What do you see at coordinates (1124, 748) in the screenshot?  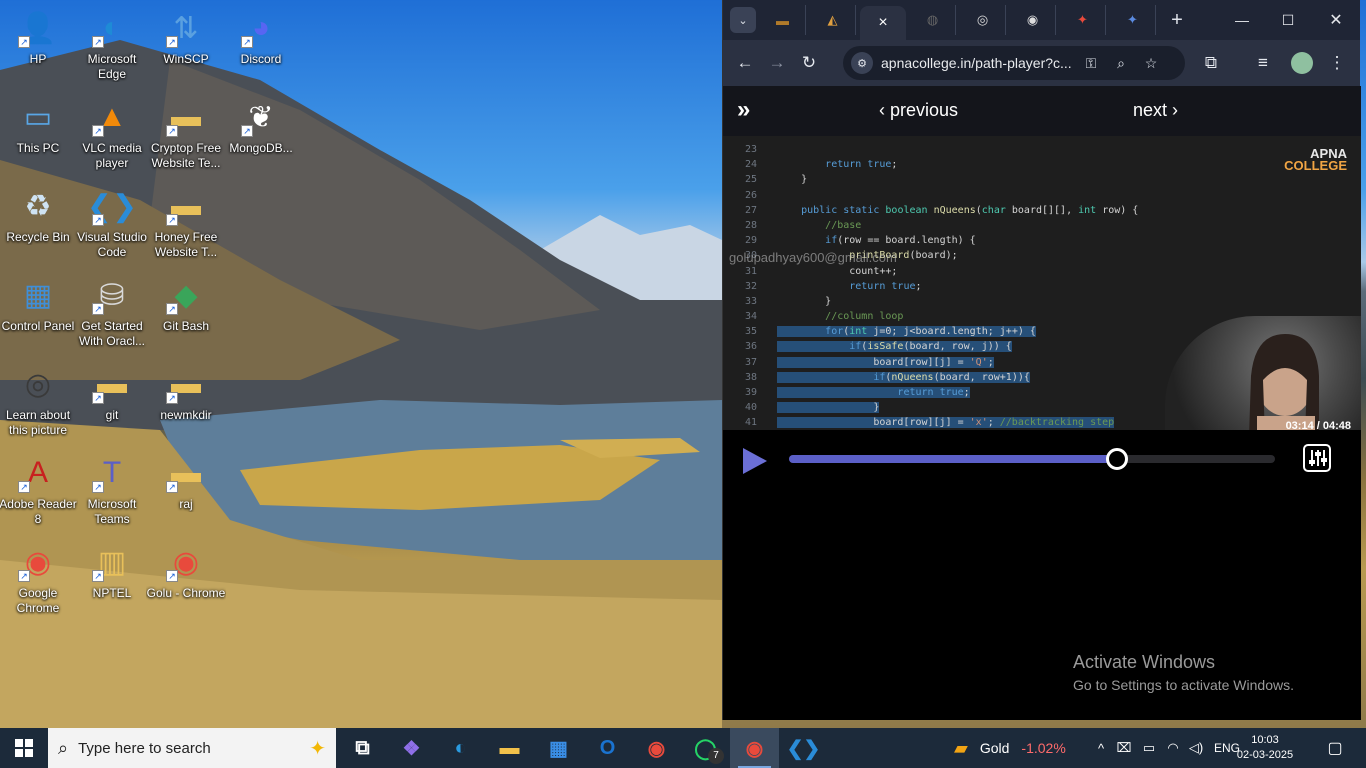 I see `meet-now-icon: ⌧` at bounding box center [1124, 748].